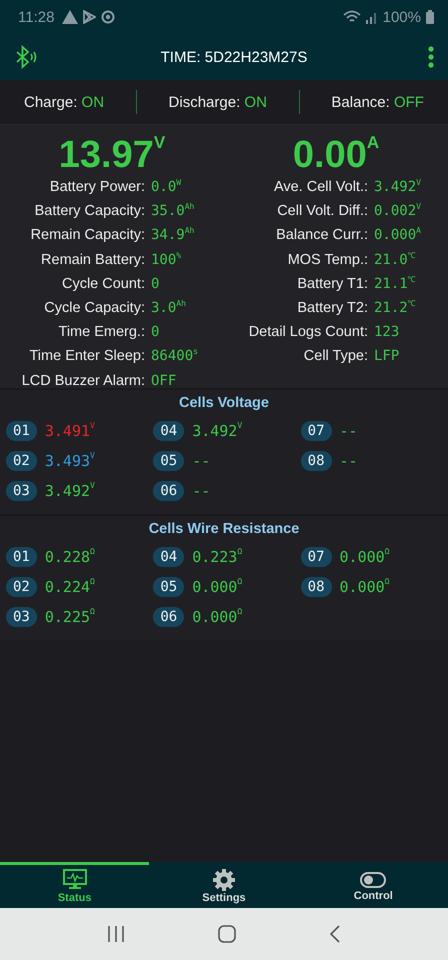 The image size is (448, 960). What do you see at coordinates (92, 260) in the screenshot?
I see `stat-label: Remain Battery:` at bounding box center [92, 260].